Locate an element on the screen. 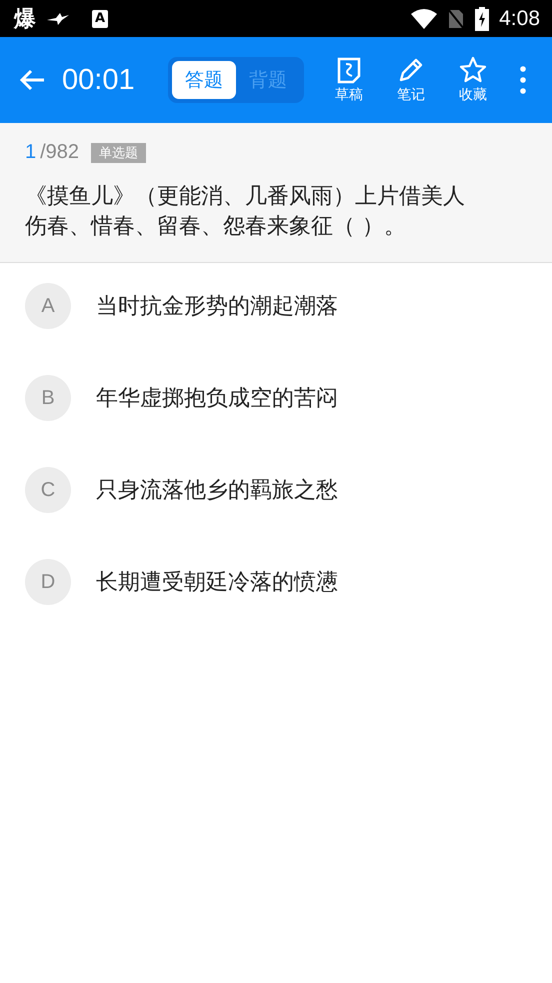  option-letter: D is located at coordinates (48, 582).